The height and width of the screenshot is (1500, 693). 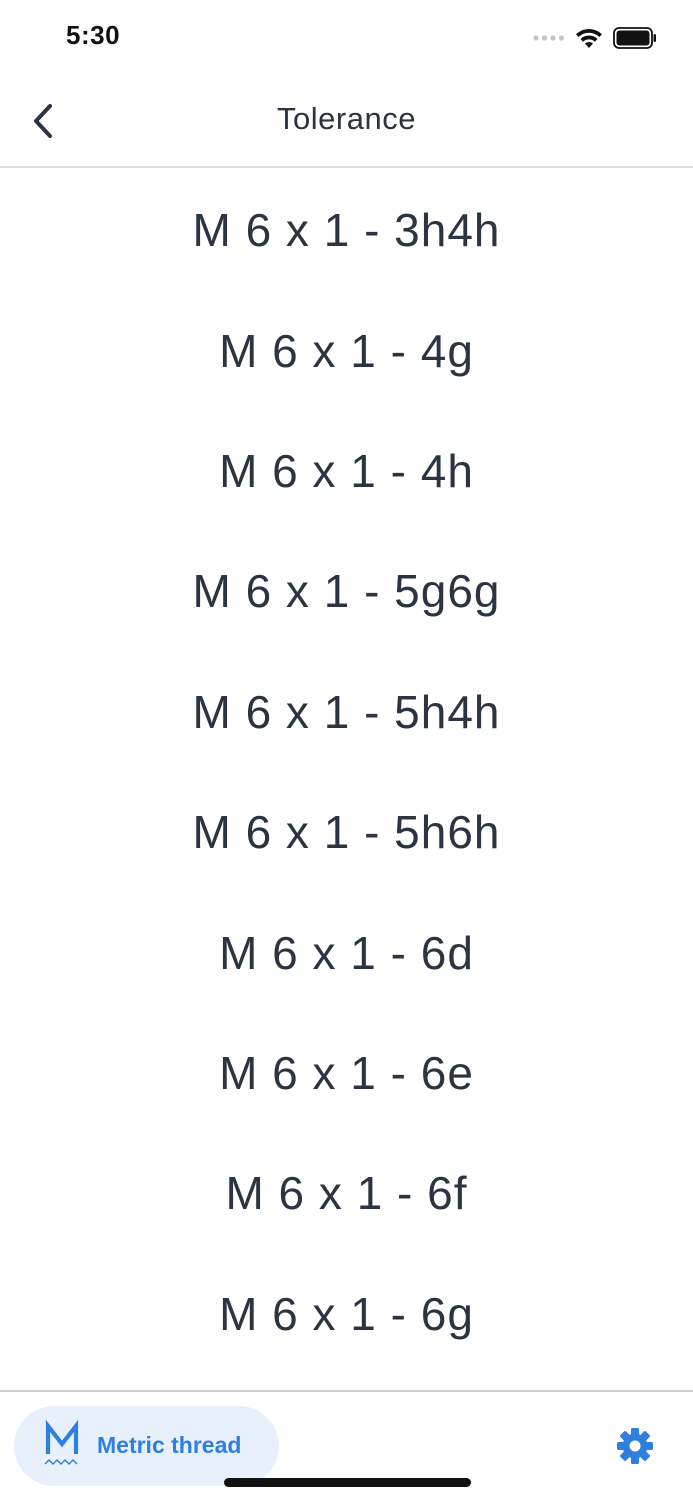 What do you see at coordinates (169, 1445) in the screenshot?
I see `metric-thread-label: Metric thread` at bounding box center [169, 1445].